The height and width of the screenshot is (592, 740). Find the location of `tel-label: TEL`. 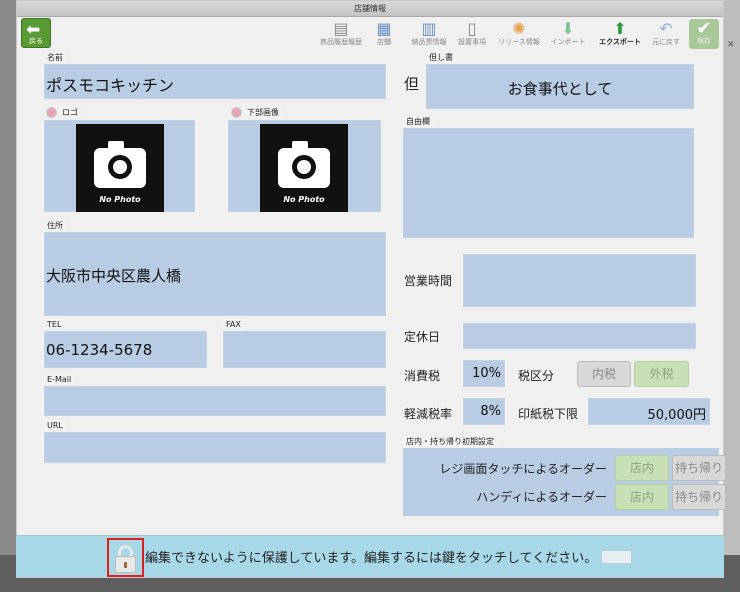

tel-label: TEL is located at coordinates (54, 324).